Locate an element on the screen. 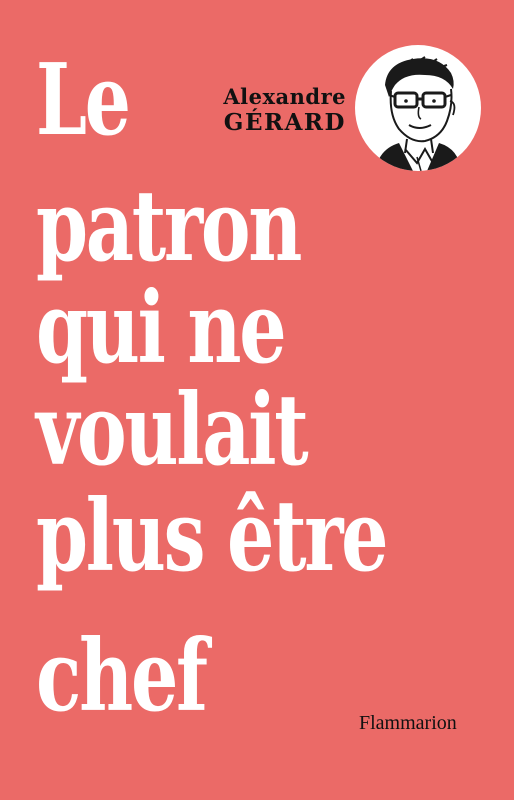 The image size is (514, 800). title-line-4: voulait is located at coordinates (172, 430).